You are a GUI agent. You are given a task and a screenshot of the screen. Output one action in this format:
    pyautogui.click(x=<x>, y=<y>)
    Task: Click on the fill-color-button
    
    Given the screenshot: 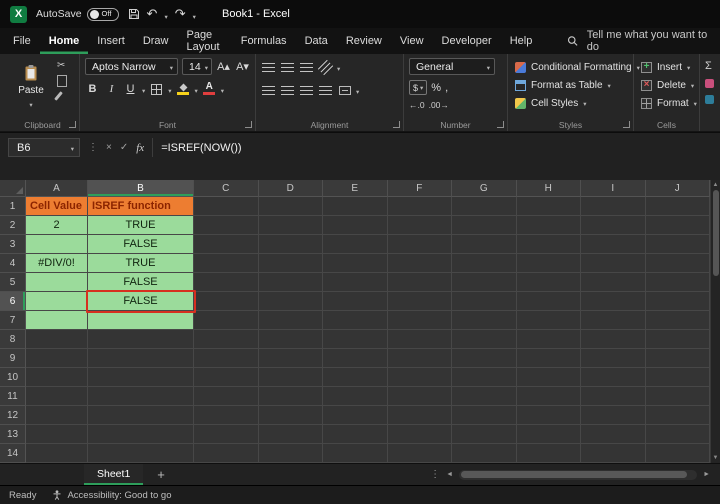 What is the action you would take?
    pyautogui.click(x=183, y=89)
    